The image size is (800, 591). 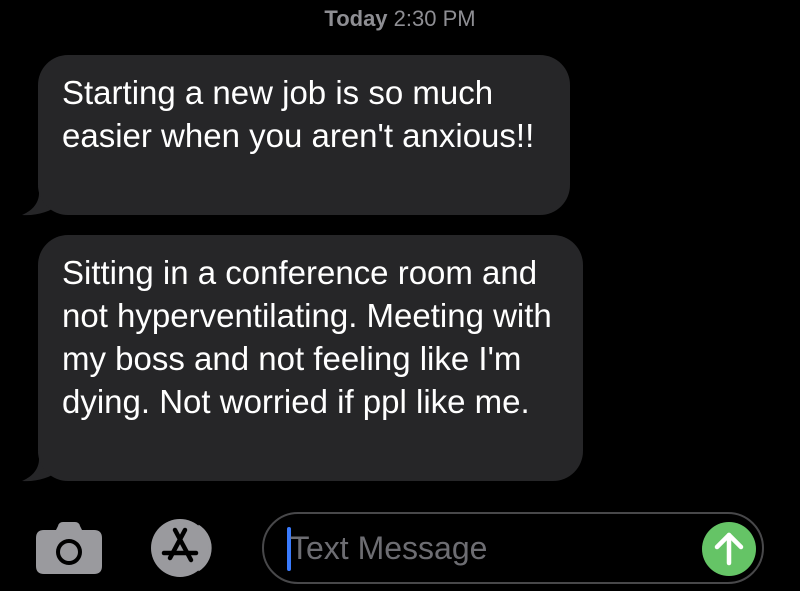 What do you see at coordinates (356, 18) in the screenshot?
I see `timestamp-day: Today` at bounding box center [356, 18].